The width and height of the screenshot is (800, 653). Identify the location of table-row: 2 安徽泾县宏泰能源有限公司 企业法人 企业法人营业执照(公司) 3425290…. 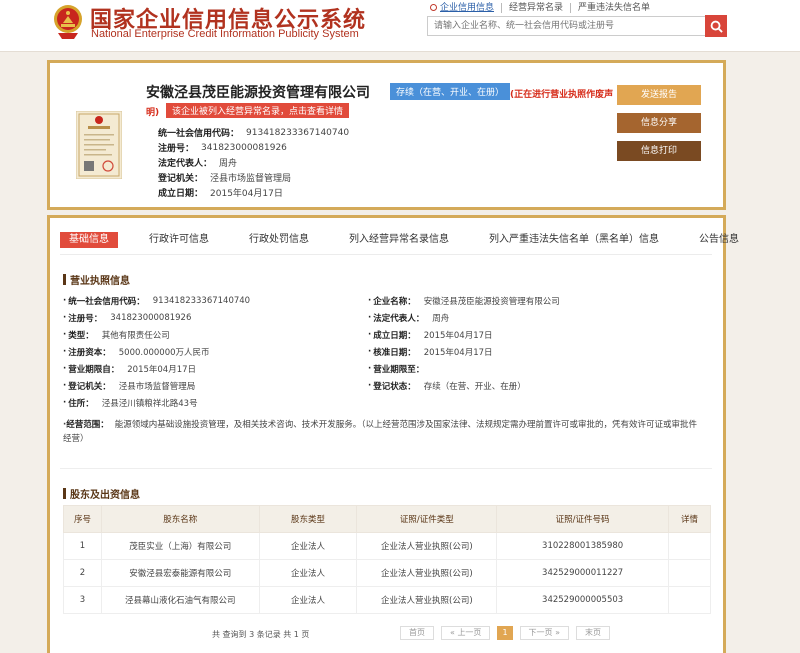
(387, 573).